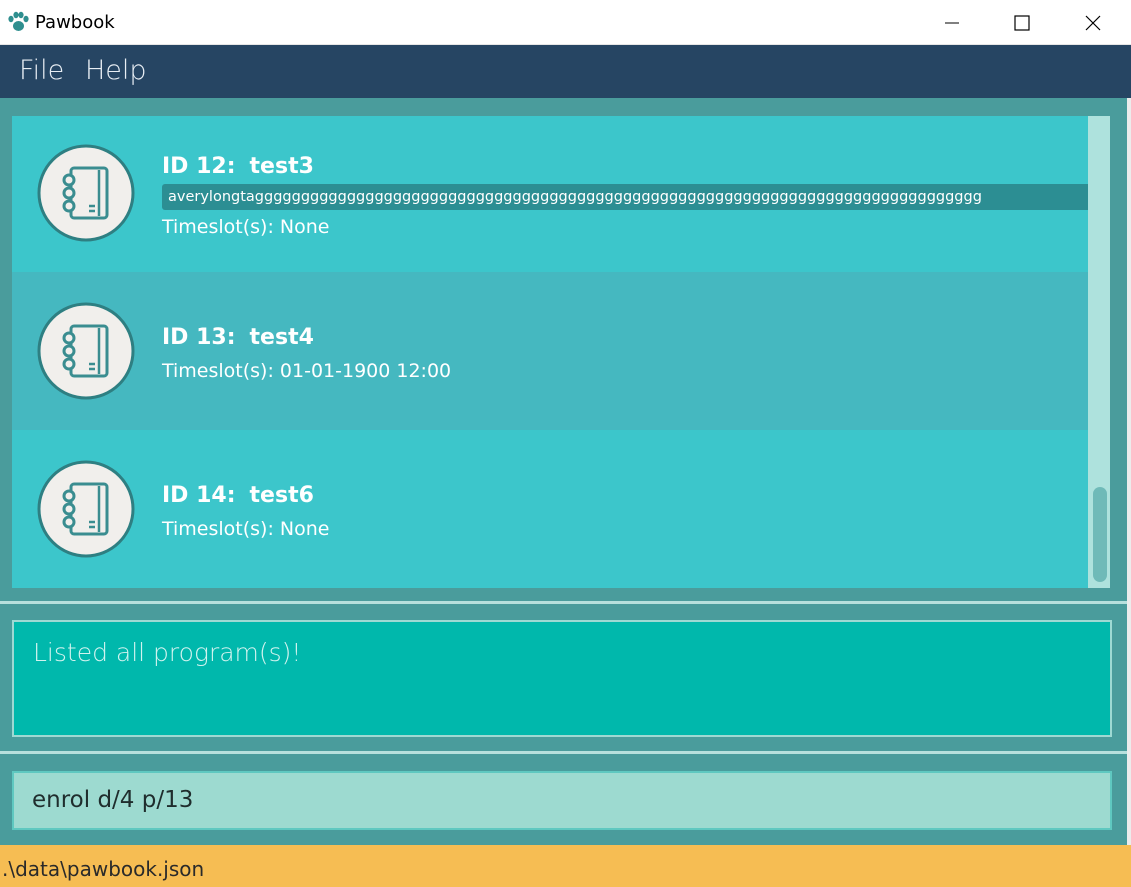 The image size is (1131, 887). I want to click on program-id: ID 12:, so click(199, 166).